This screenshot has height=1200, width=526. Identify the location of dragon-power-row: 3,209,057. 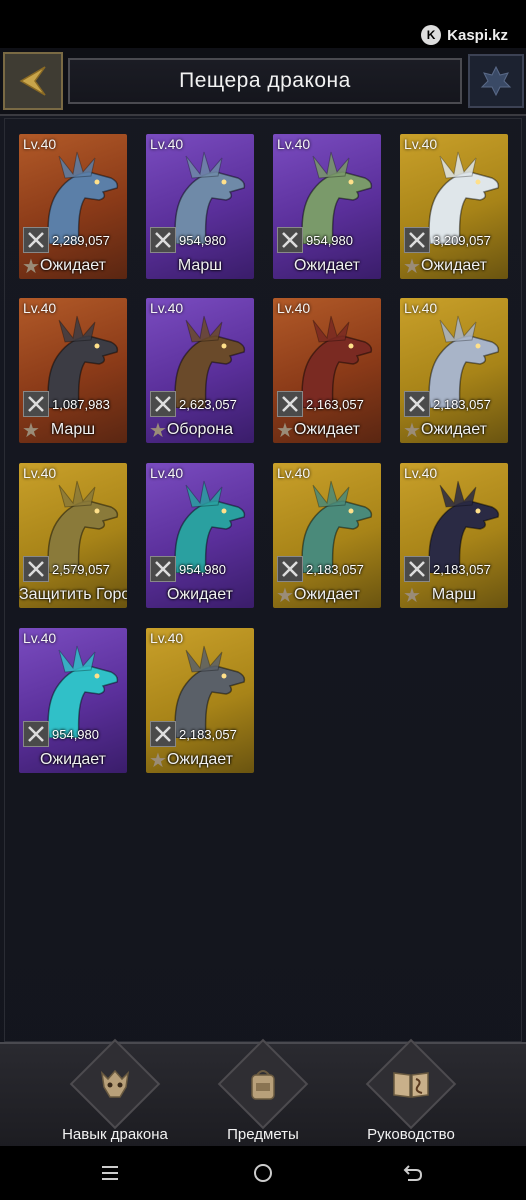
(447, 240).